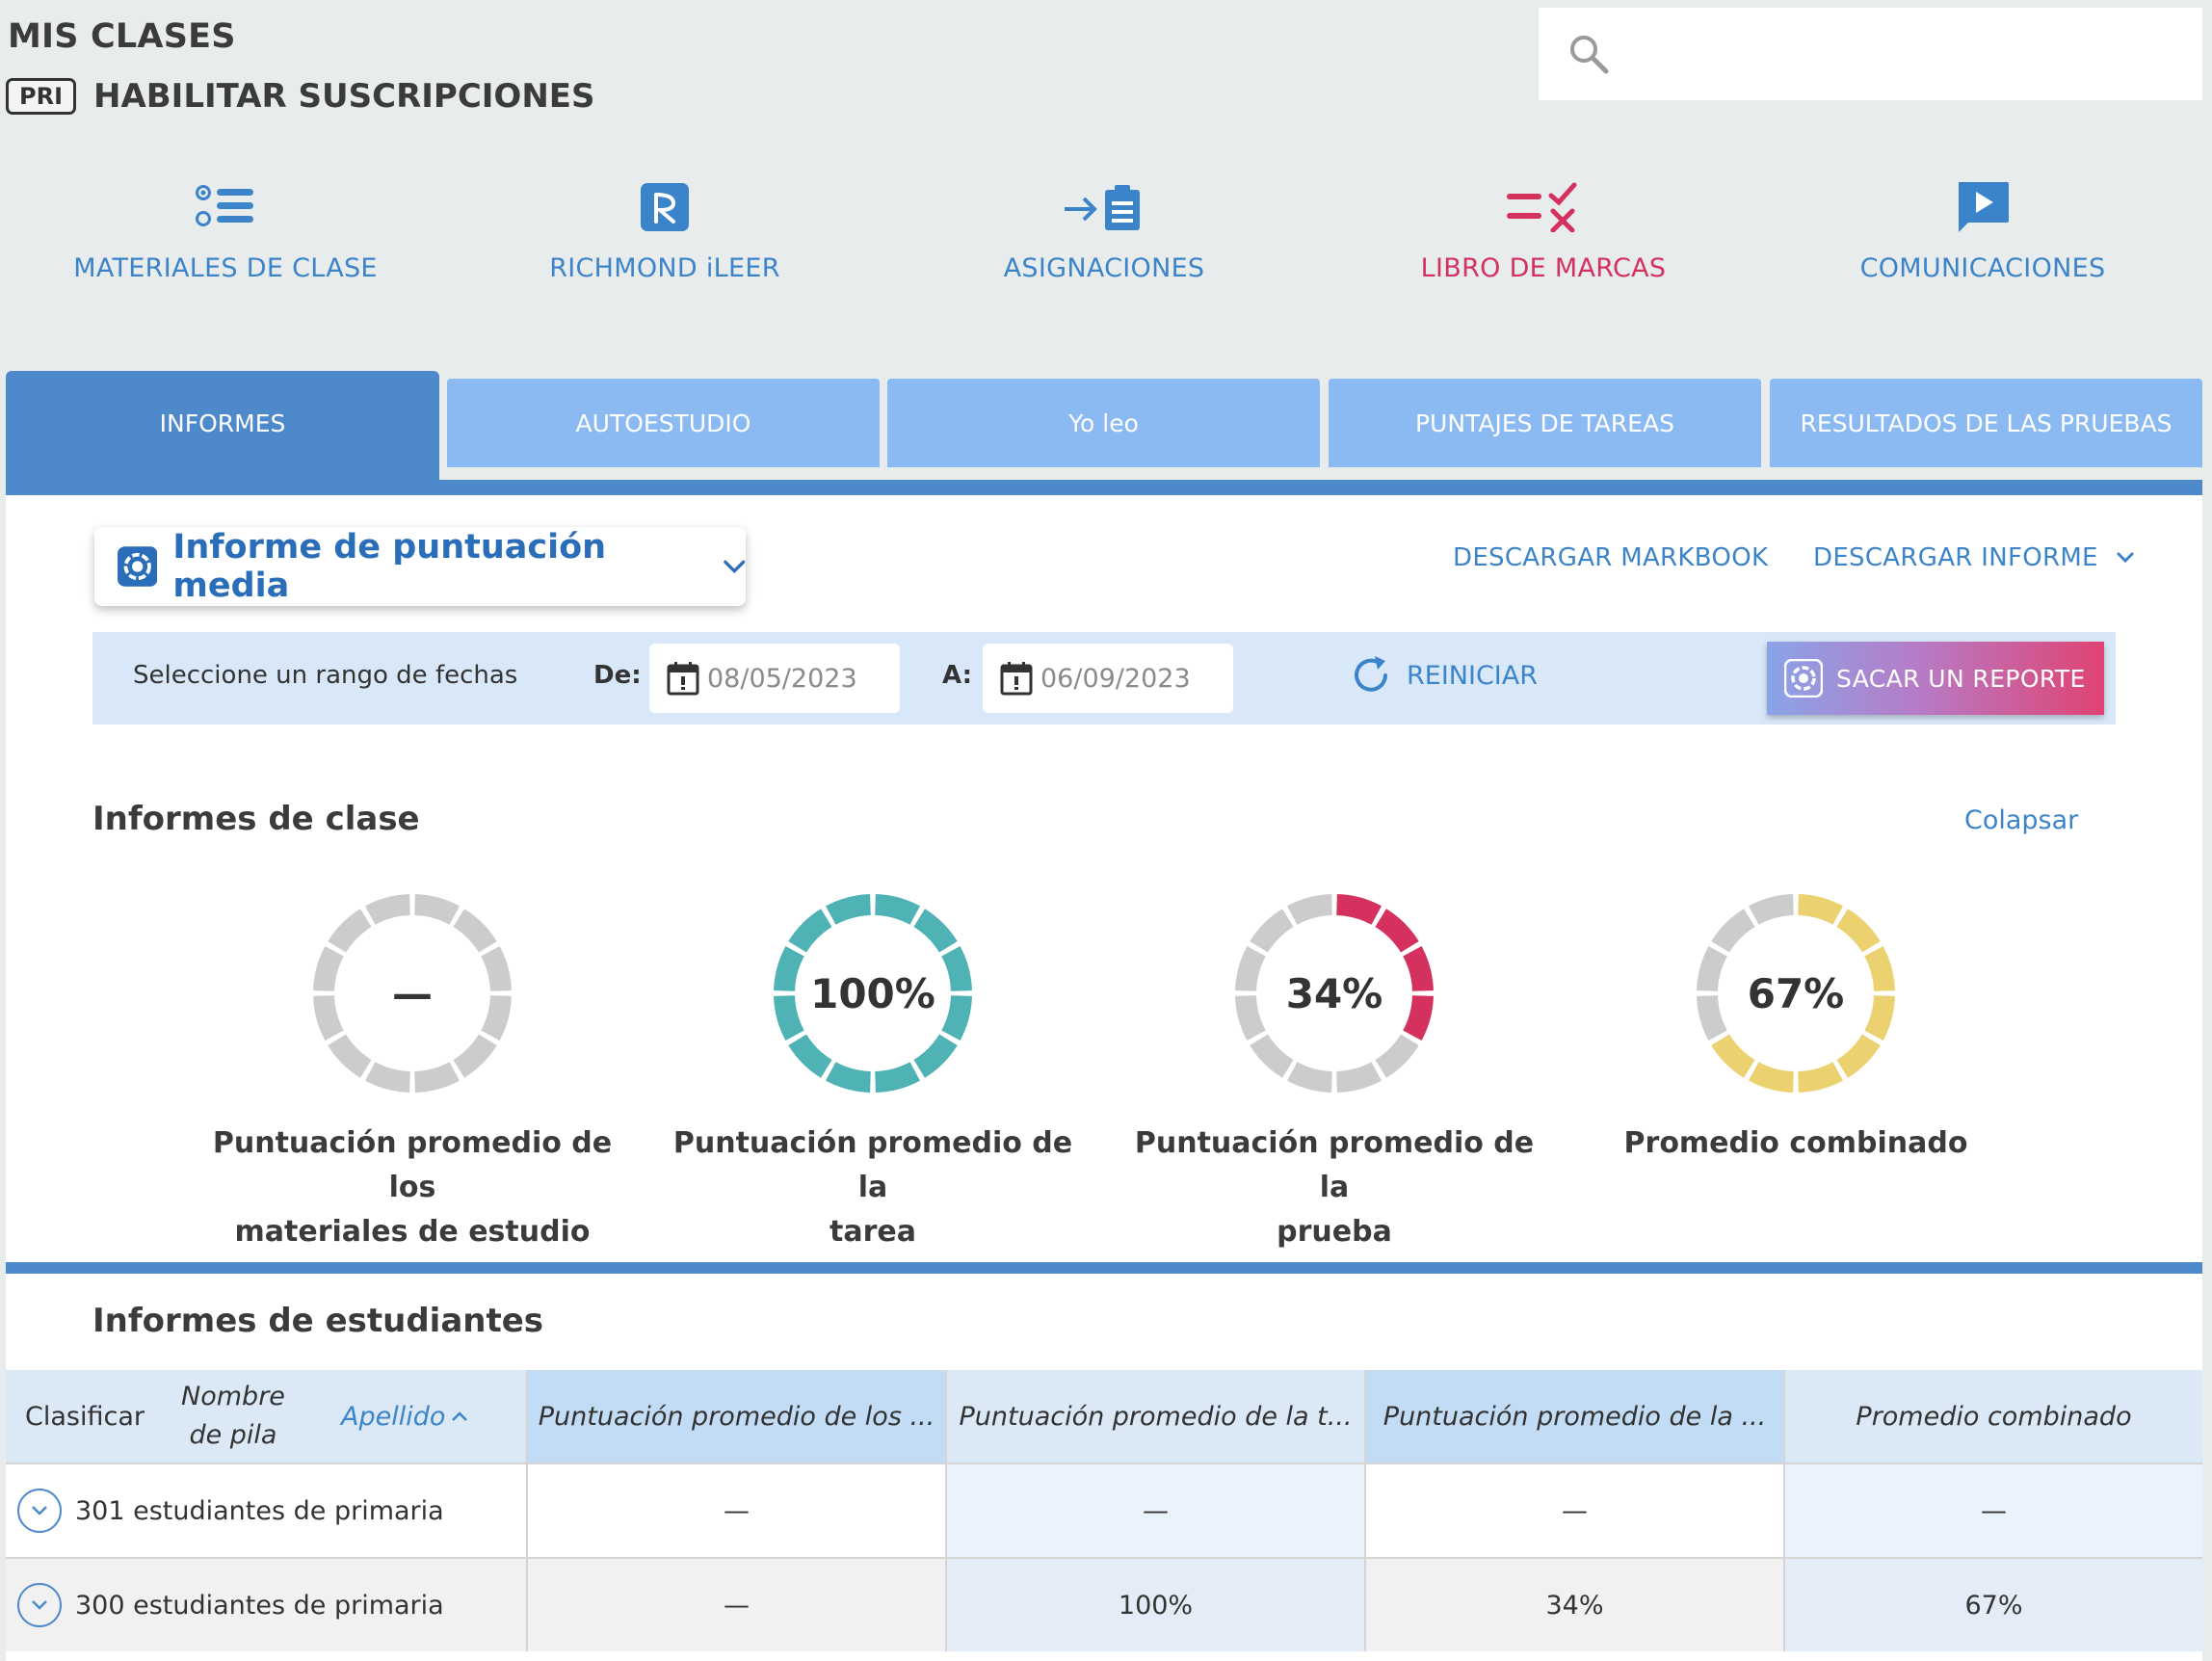  I want to click on page-title: MIS CLASES, so click(122, 36).